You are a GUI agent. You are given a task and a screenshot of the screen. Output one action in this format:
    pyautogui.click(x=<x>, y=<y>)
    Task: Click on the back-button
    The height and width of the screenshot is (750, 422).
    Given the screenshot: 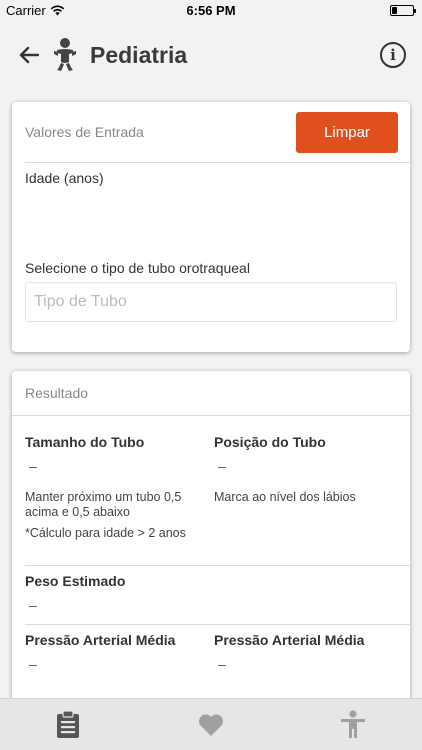 What is the action you would take?
    pyautogui.click(x=29, y=55)
    